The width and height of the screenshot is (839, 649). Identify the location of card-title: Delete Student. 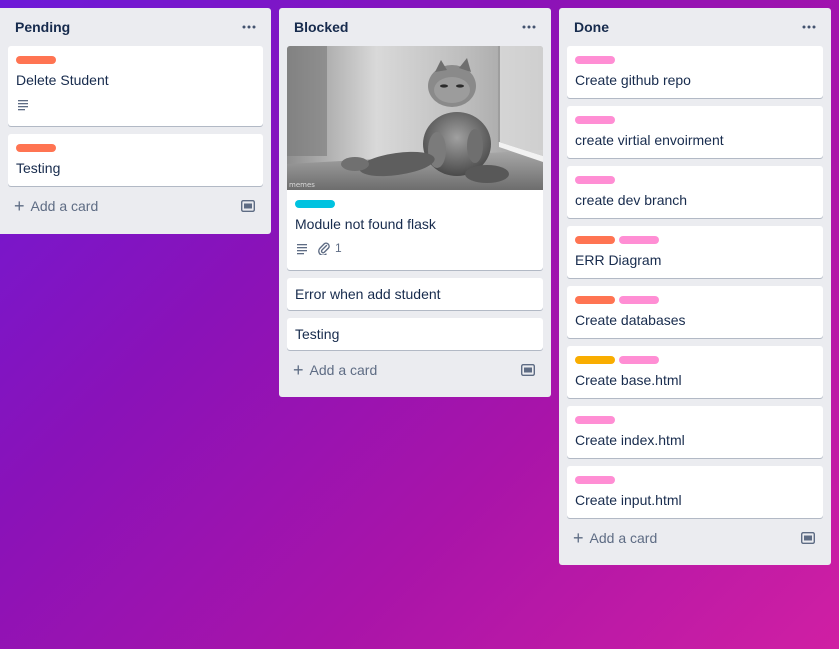
(62, 80).